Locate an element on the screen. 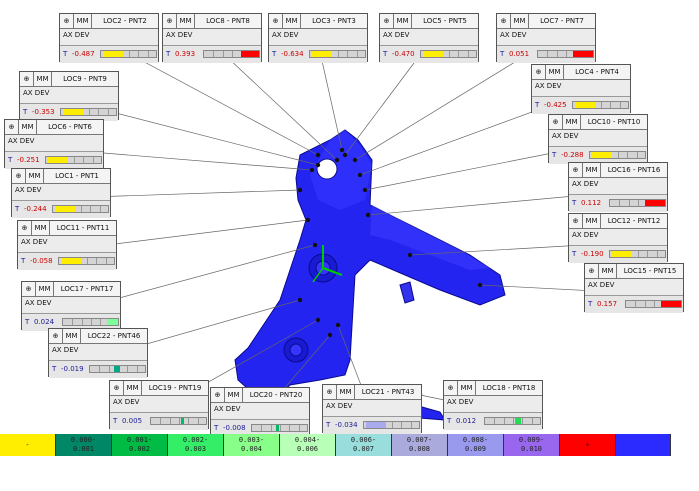 This screenshot has height=491, width=699. deviation-row: T -0.470 is located at coordinates (429, 54).